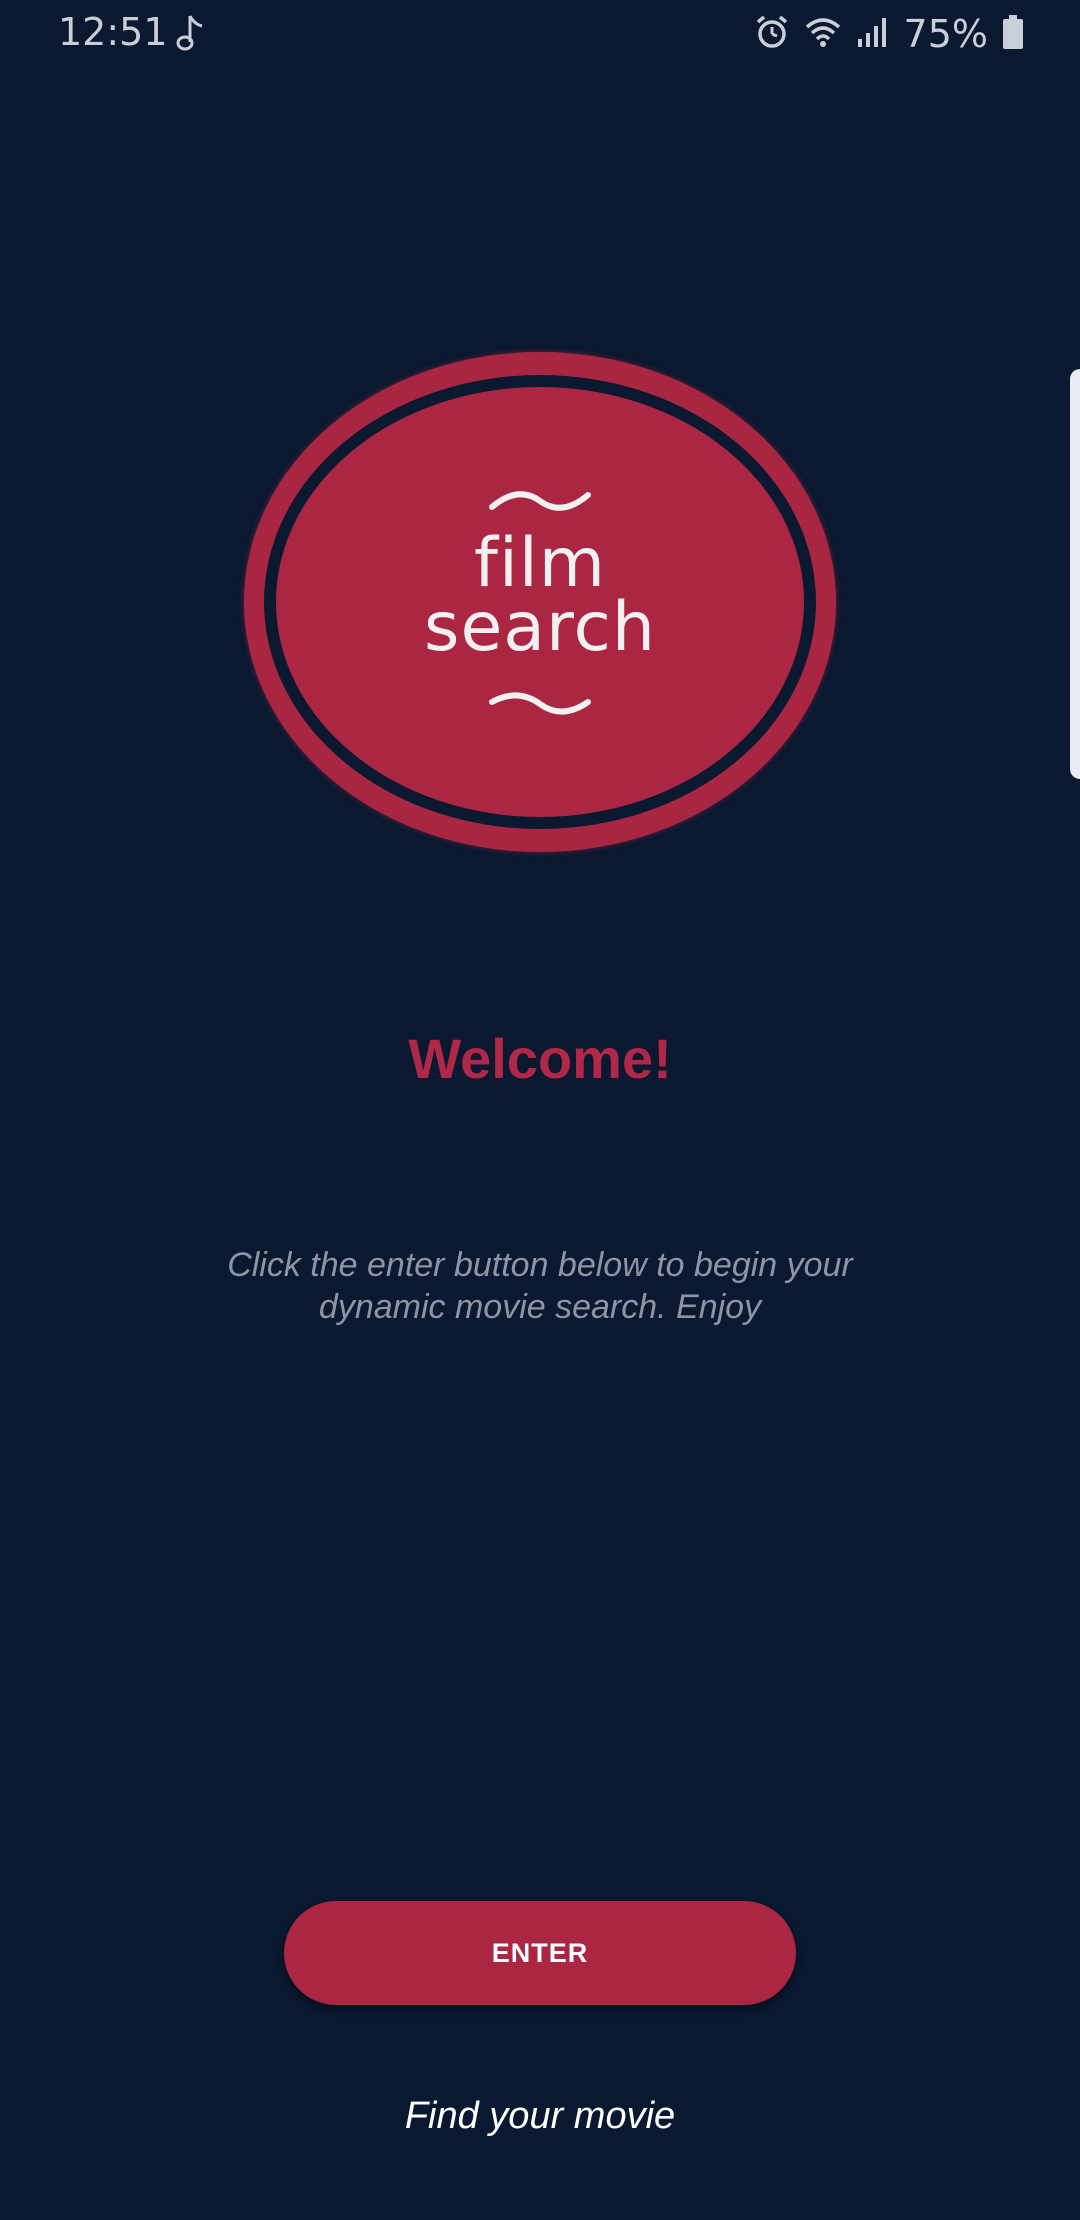  Describe the element at coordinates (1075, 574) in the screenshot. I see `edge-panel-handle` at that location.